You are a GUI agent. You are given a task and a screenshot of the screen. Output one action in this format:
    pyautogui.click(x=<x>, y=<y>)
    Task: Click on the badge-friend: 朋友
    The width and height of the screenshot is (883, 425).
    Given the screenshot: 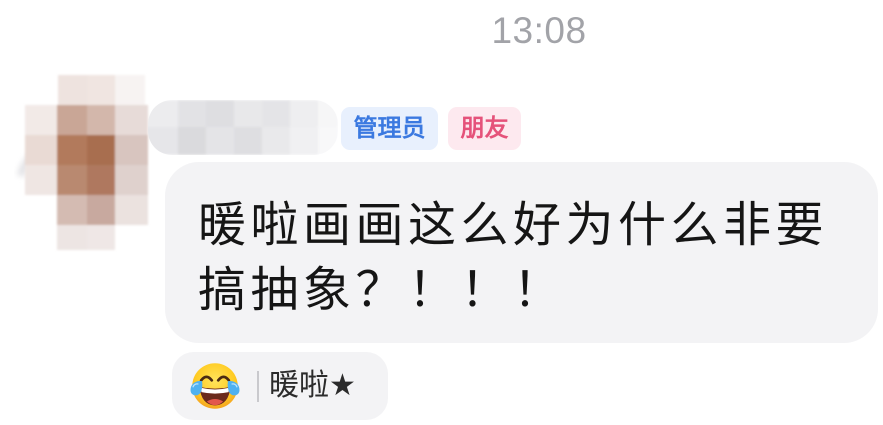 What is the action you would take?
    pyautogui.click(x=484, y=128)
    